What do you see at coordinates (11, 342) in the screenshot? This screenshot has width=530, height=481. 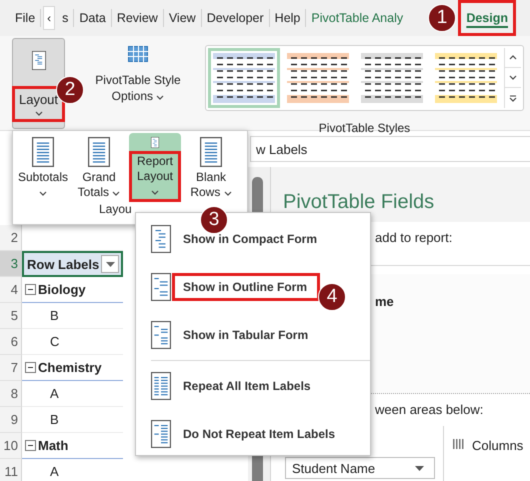 I see `row-number: 6` at bounding box center [11, 342].